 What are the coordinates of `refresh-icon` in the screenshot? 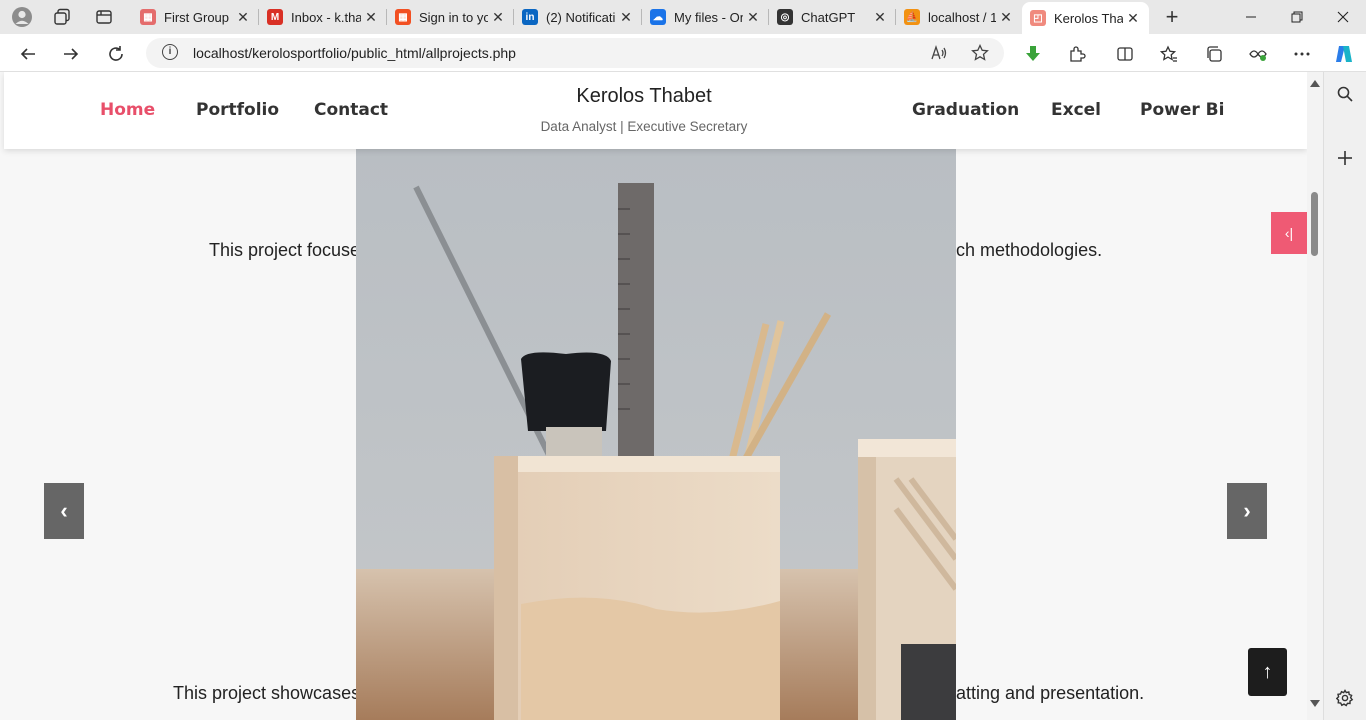 It's located at (116, 54).